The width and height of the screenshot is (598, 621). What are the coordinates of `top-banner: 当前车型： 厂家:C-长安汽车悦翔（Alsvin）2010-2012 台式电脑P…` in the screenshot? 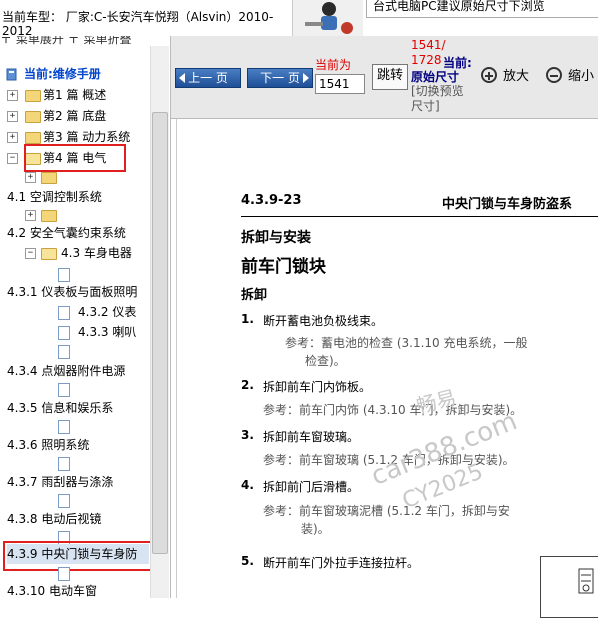 It's located at (299, 18).